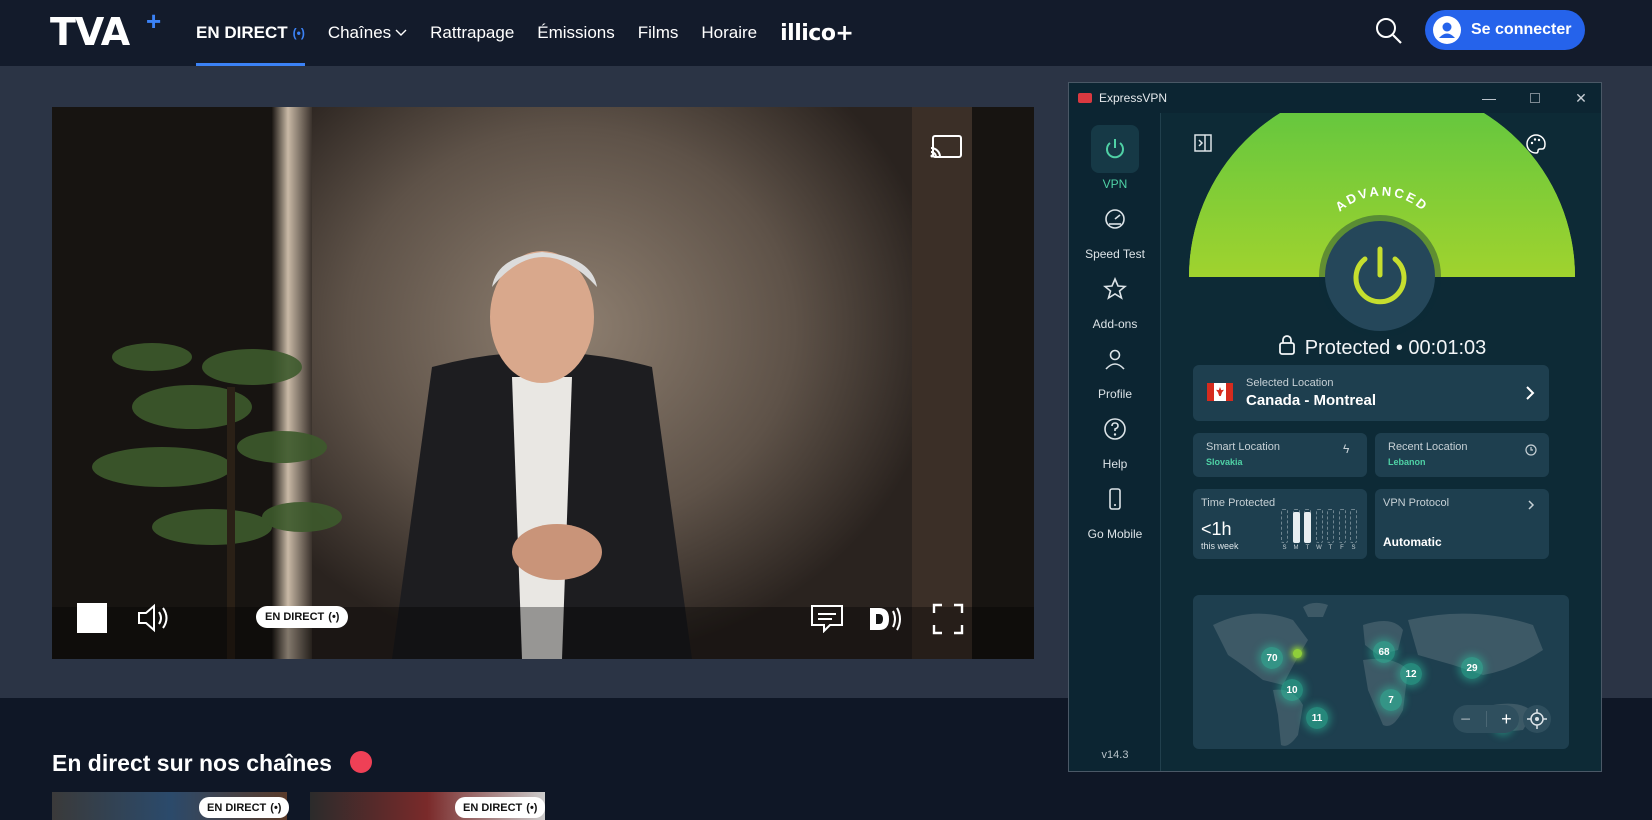 This screenshot has width=1652, height=820. Describe the element at coordinates (1238, 503) in the screenshot. I see `time-protected-label: Time Protected` at that location.